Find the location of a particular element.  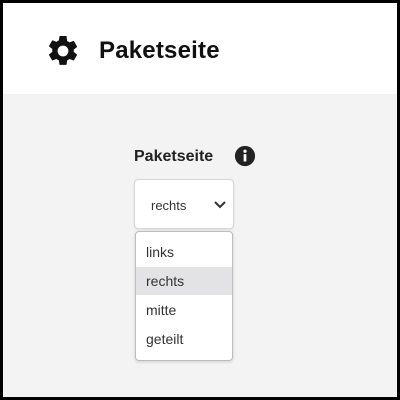

field-label: Paketseite is located at coordinates (174, 156).